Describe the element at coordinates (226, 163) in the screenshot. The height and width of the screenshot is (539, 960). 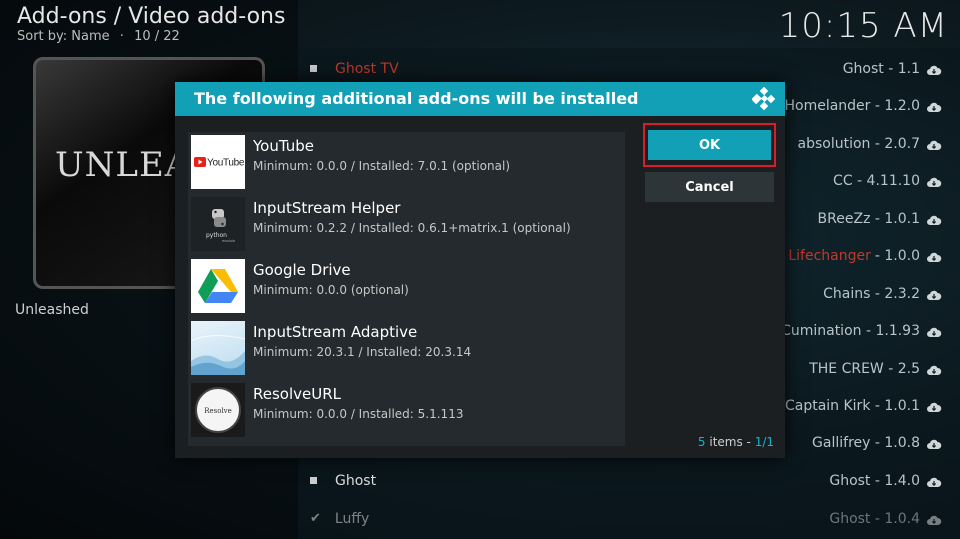
I see `svg-text: YouTube` at that location.